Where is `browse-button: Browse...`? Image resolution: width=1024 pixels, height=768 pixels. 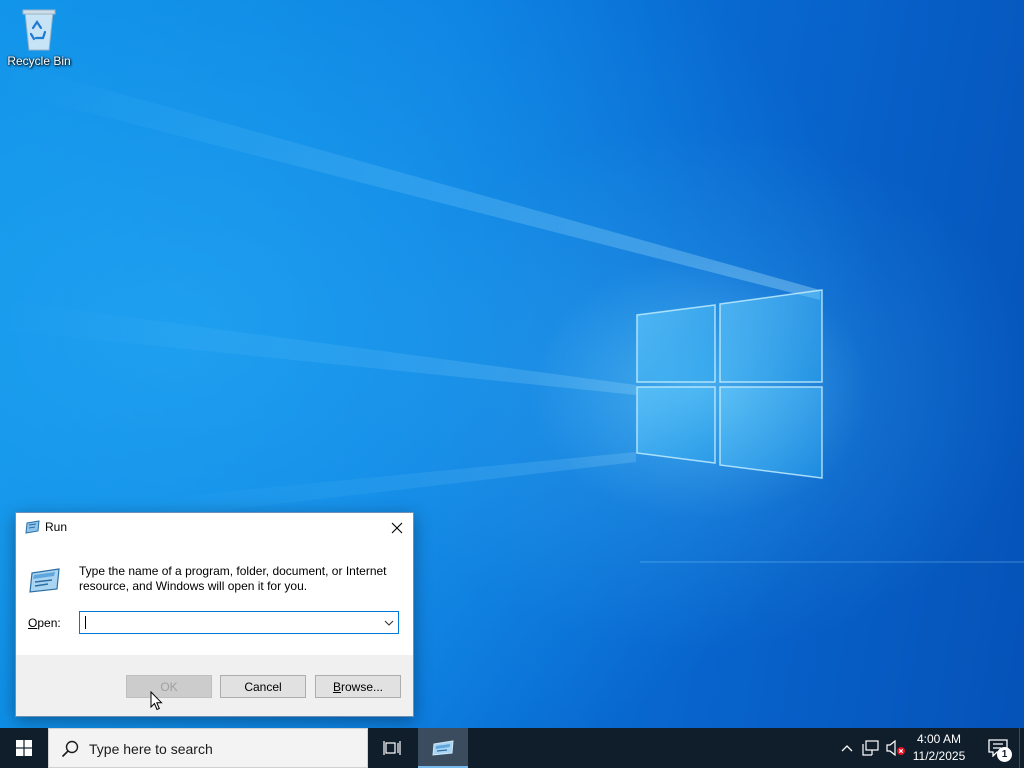
browse-button: Browse... is located at coordinates (358, 686).